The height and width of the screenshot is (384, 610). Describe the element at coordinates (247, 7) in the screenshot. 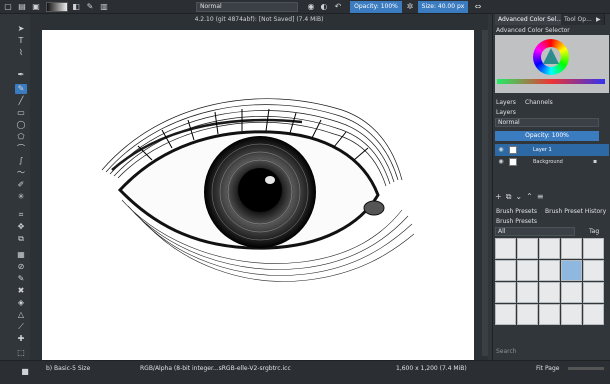

I see `blend-mode-select: Normal` at that location.